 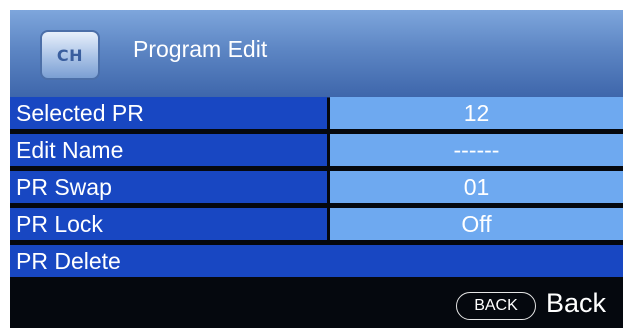 I want to click on menu-item-edit-name: Edit Name ------, so click(x=316, y=150).